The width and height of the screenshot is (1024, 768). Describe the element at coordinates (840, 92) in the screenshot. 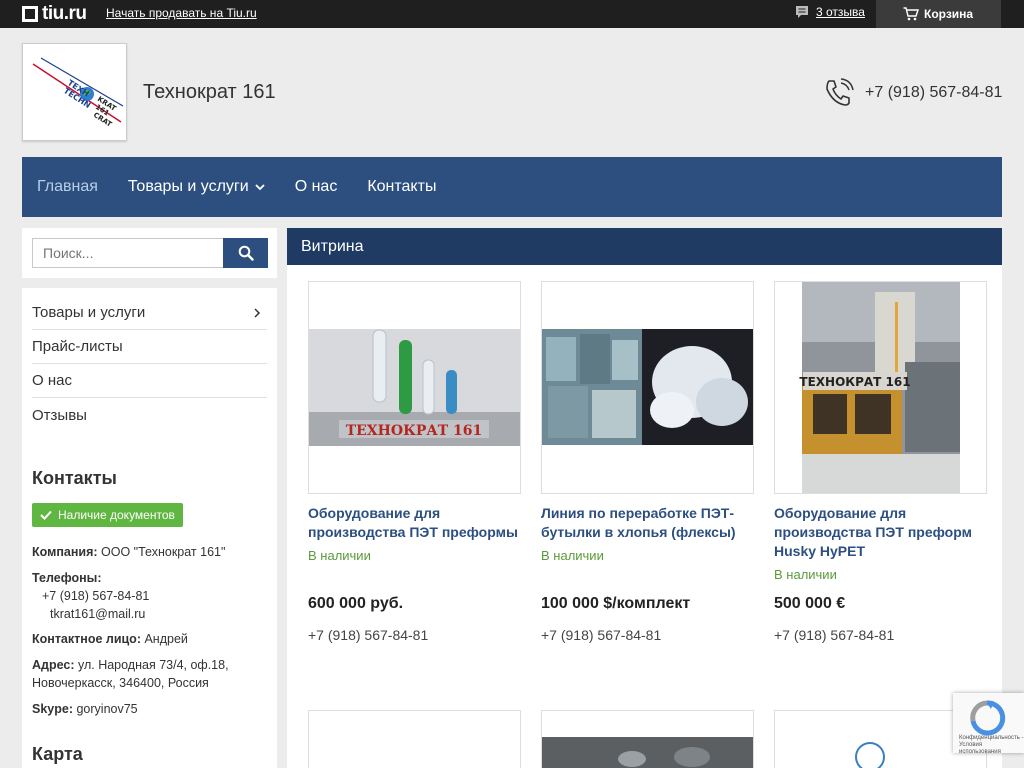

I see `phone-icon` at that location.